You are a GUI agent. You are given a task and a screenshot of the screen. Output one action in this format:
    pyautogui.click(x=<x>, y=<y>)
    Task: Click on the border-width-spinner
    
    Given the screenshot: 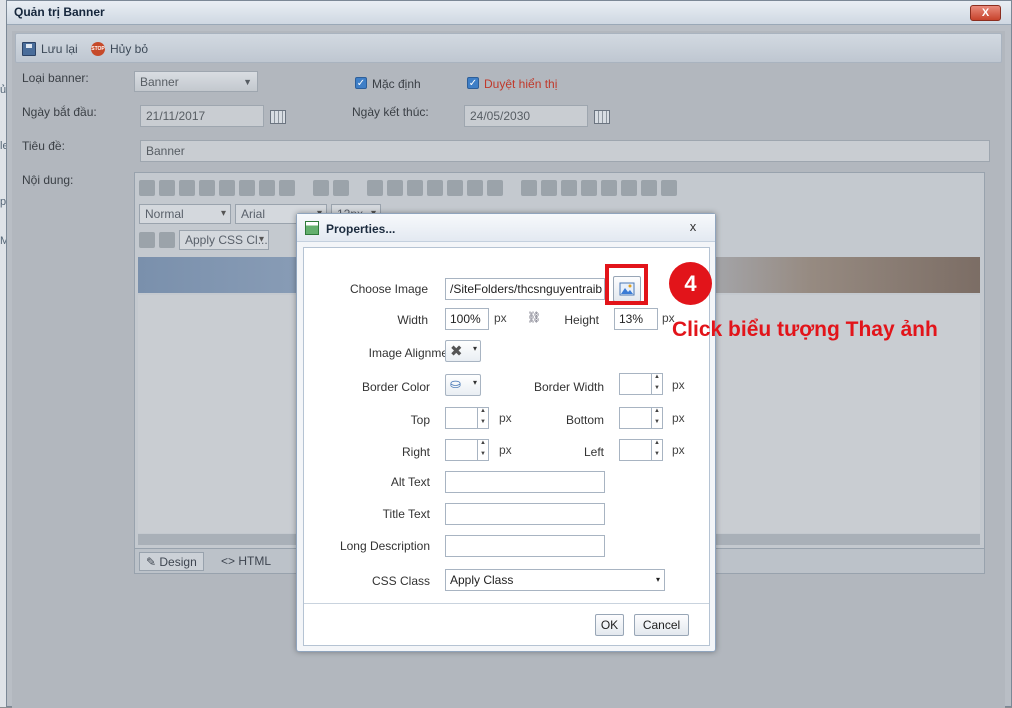 What is the action you would take?
    pyautogui.click(x=641, y=384)
    